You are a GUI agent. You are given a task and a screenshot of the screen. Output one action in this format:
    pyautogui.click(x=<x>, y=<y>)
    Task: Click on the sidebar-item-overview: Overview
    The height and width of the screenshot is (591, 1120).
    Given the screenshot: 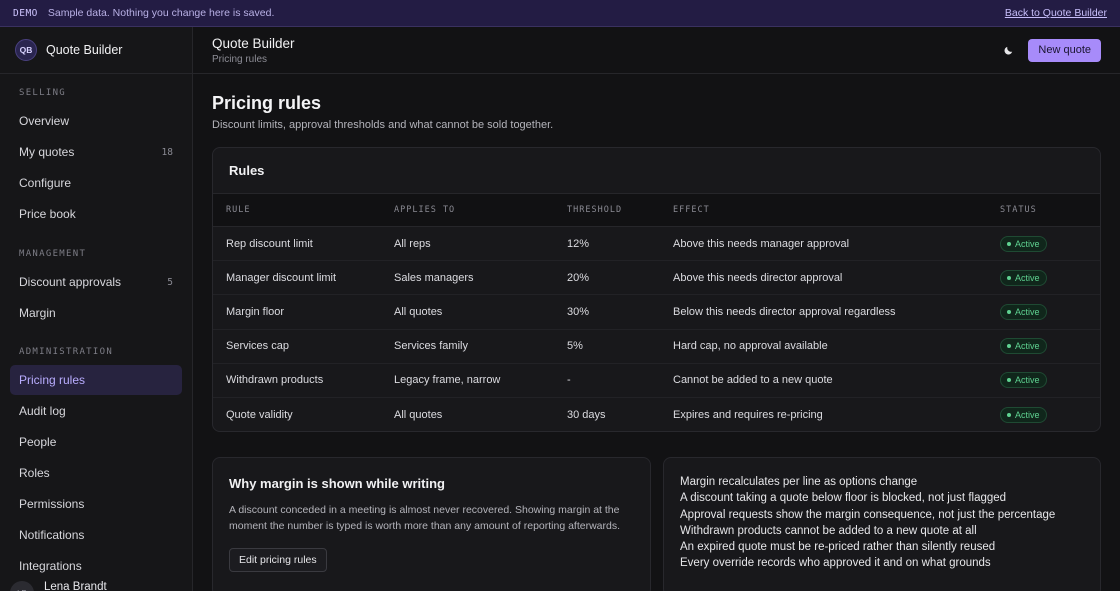 What is the action you would take?
    pyautogui.click(x=96, y=121)
    